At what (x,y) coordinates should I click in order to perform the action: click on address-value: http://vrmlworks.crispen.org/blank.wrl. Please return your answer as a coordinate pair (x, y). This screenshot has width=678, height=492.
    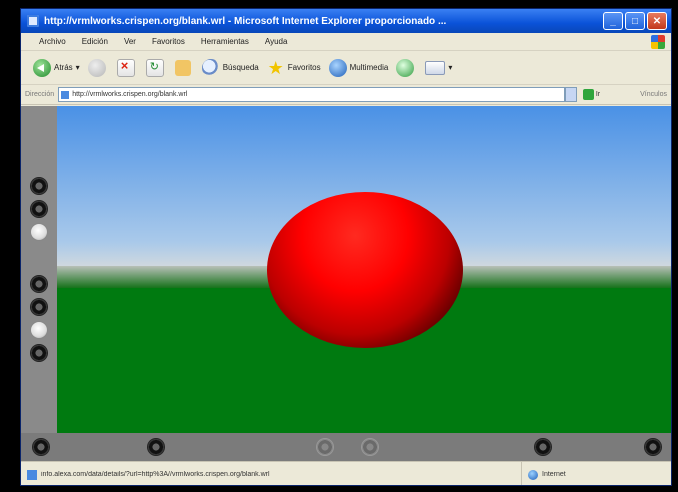
    Looking at the image, I should click on (130, 94).